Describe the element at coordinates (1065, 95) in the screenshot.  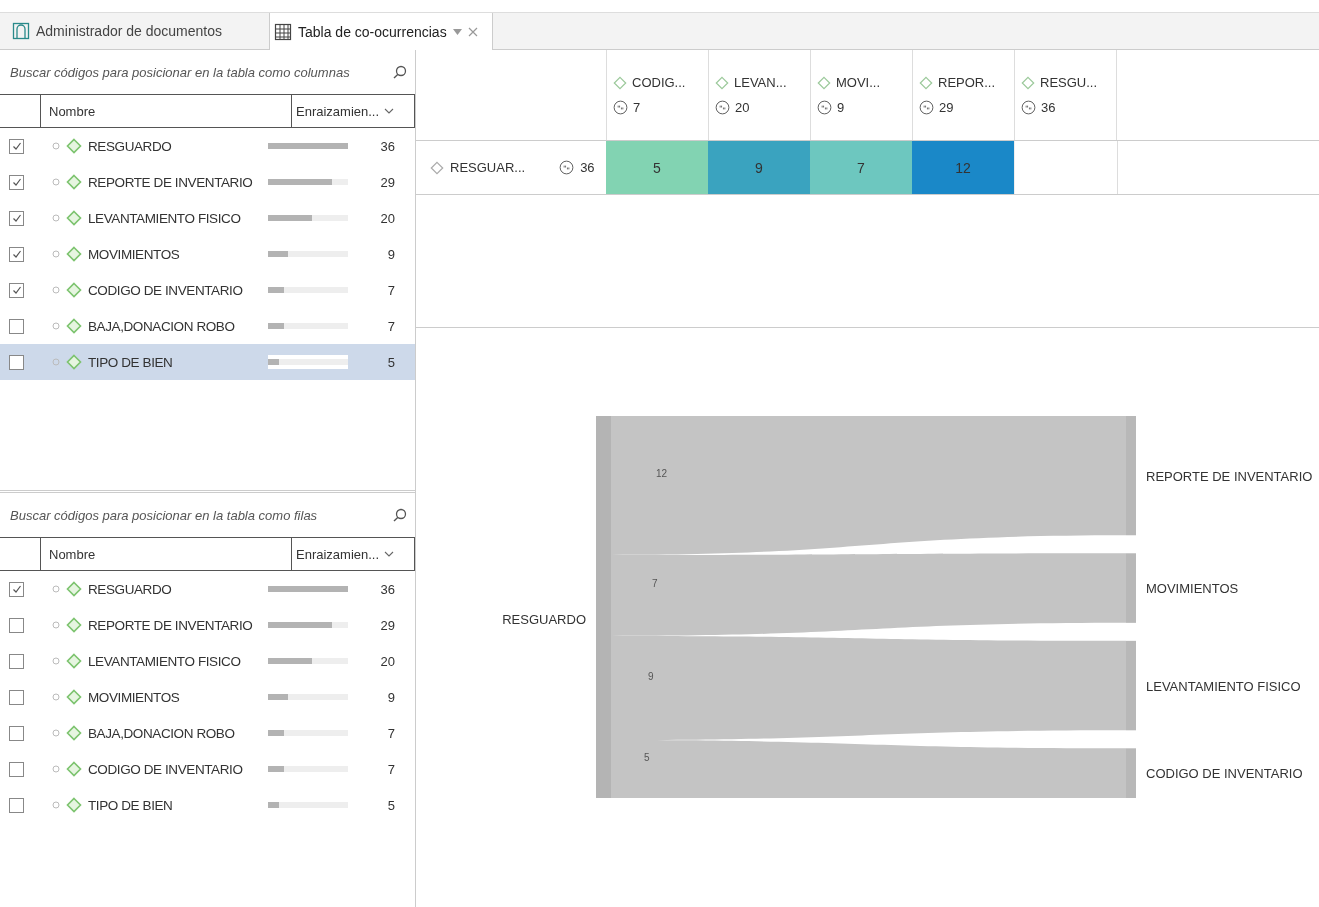
I see `column-header: RESGU... 36` at that location.